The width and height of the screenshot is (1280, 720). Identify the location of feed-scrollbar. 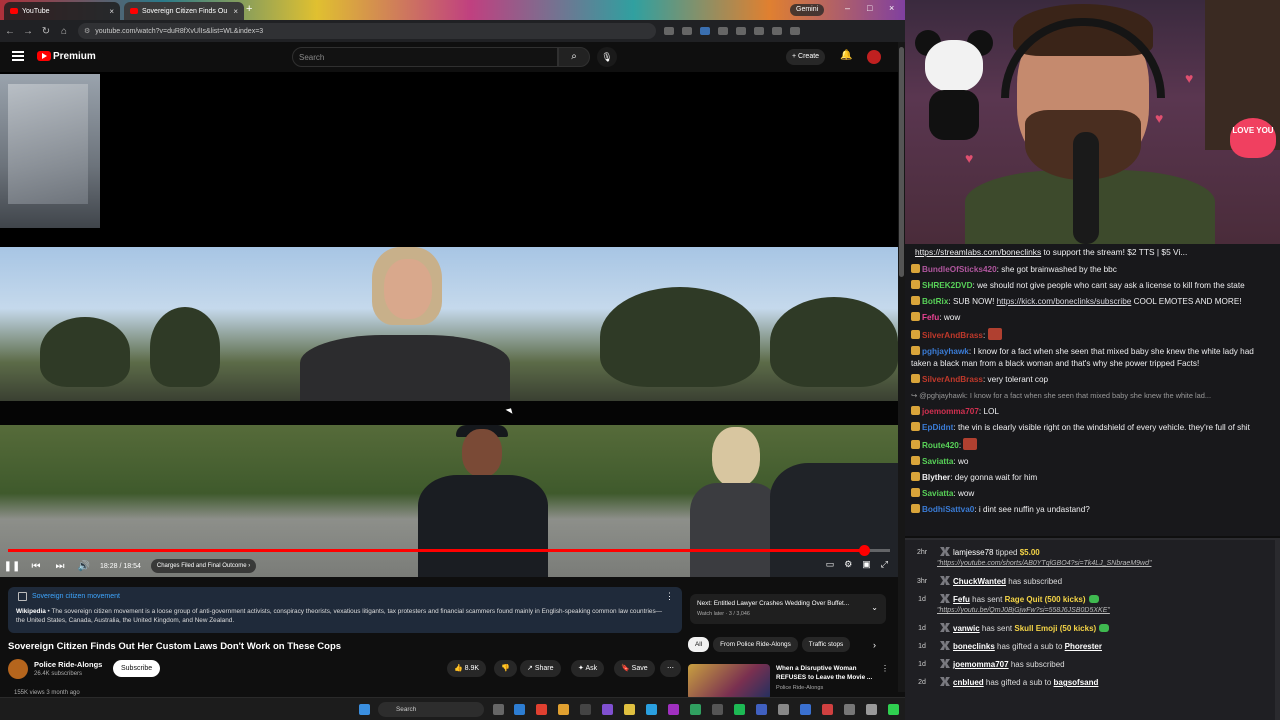
(1277, 630).